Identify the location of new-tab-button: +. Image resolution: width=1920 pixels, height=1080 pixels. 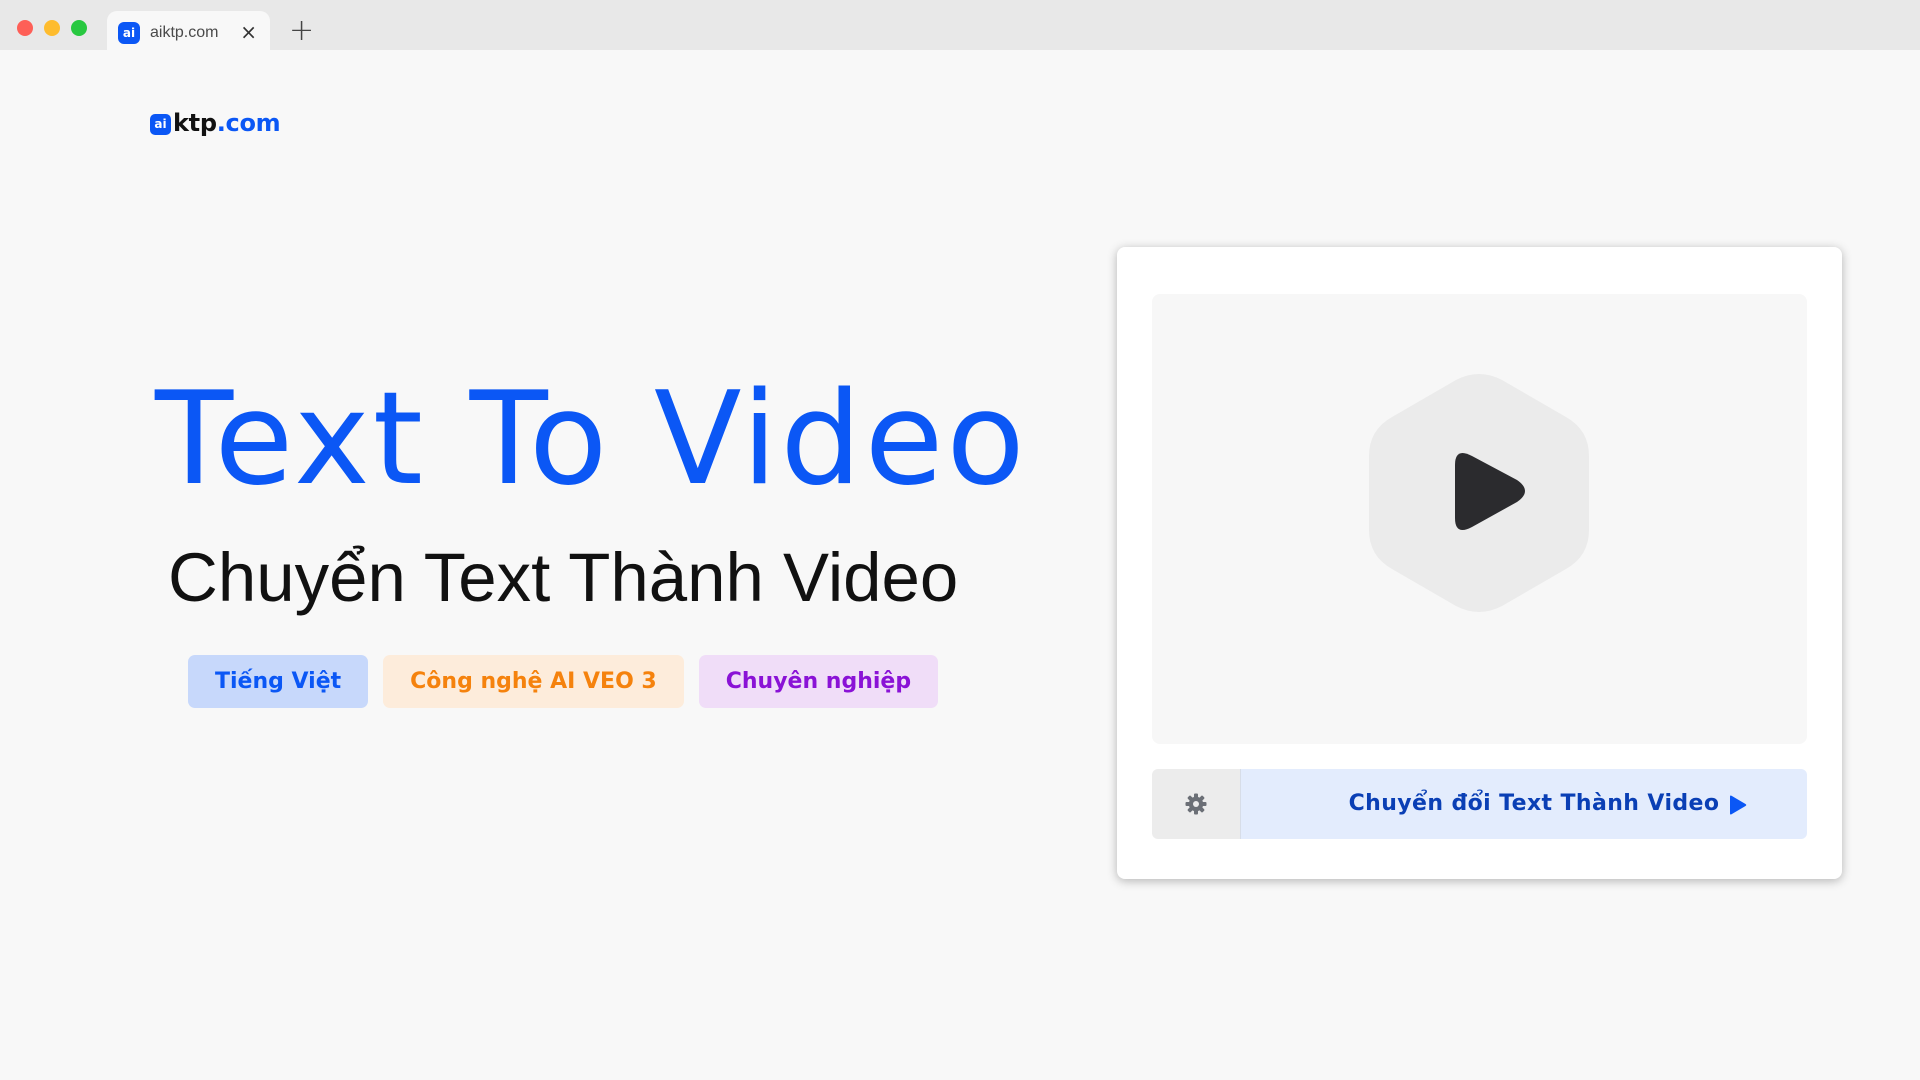
(301, 31).